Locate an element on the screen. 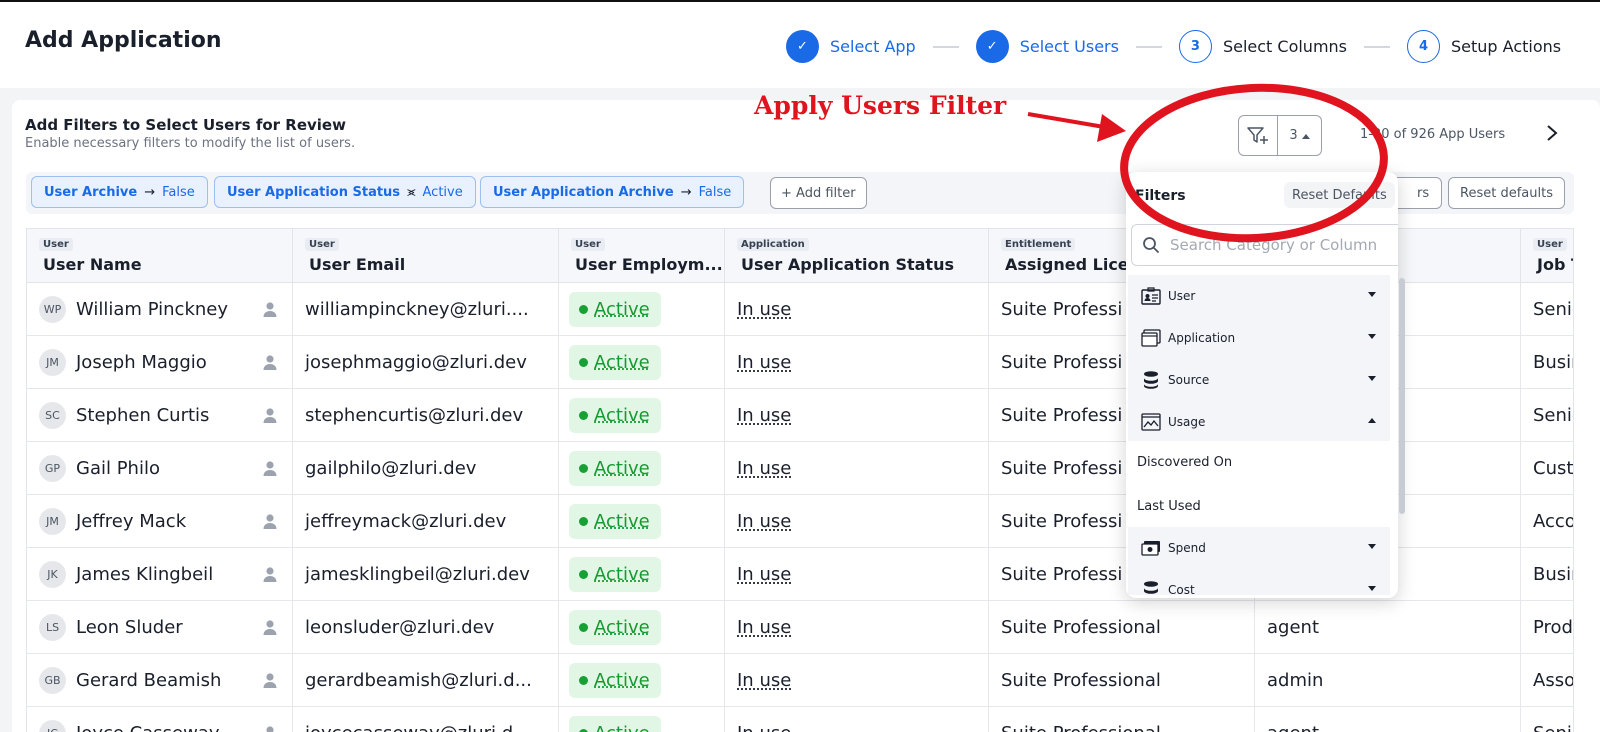  filter-plus-icon is located at coordinates (1258, 136).